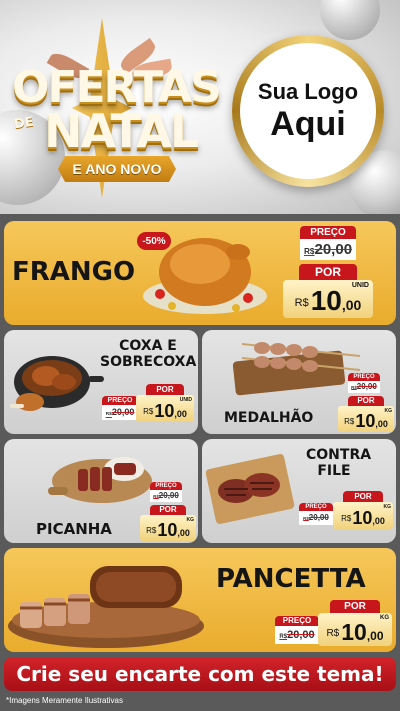  Describe the element at coordinates (57, 383) in the screenshot. I see `chicken-pan-image` at that location.